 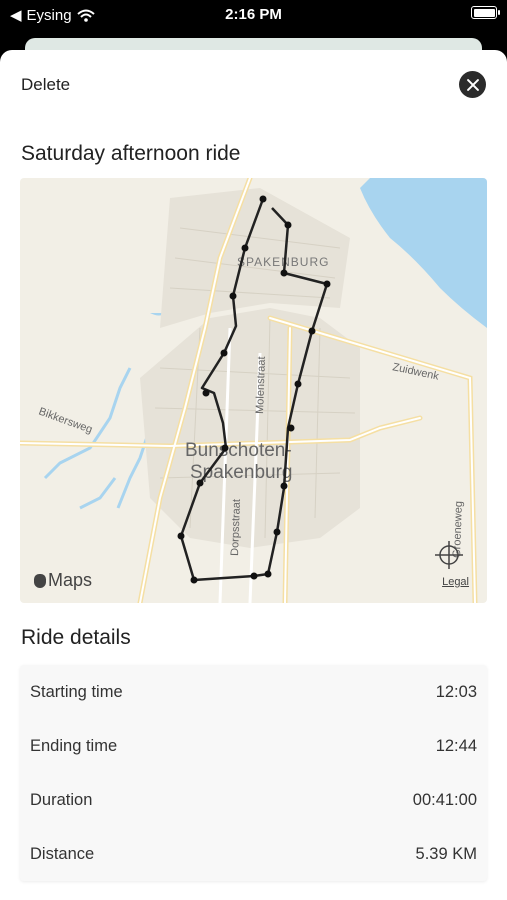 What do you see at coordinates (261, 385) in the screenshot?
I see `street-label-molenstraat: Molenstraat` at bounding box center [261, 385].